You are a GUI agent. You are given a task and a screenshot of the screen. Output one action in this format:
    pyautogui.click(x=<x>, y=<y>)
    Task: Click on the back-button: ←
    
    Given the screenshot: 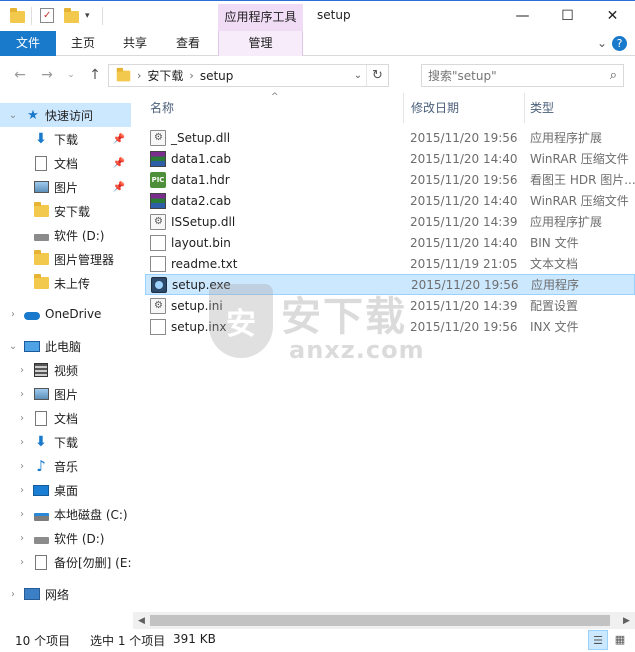 What is the action you would take?
    pyautogui.click(x=20, y=75)
    